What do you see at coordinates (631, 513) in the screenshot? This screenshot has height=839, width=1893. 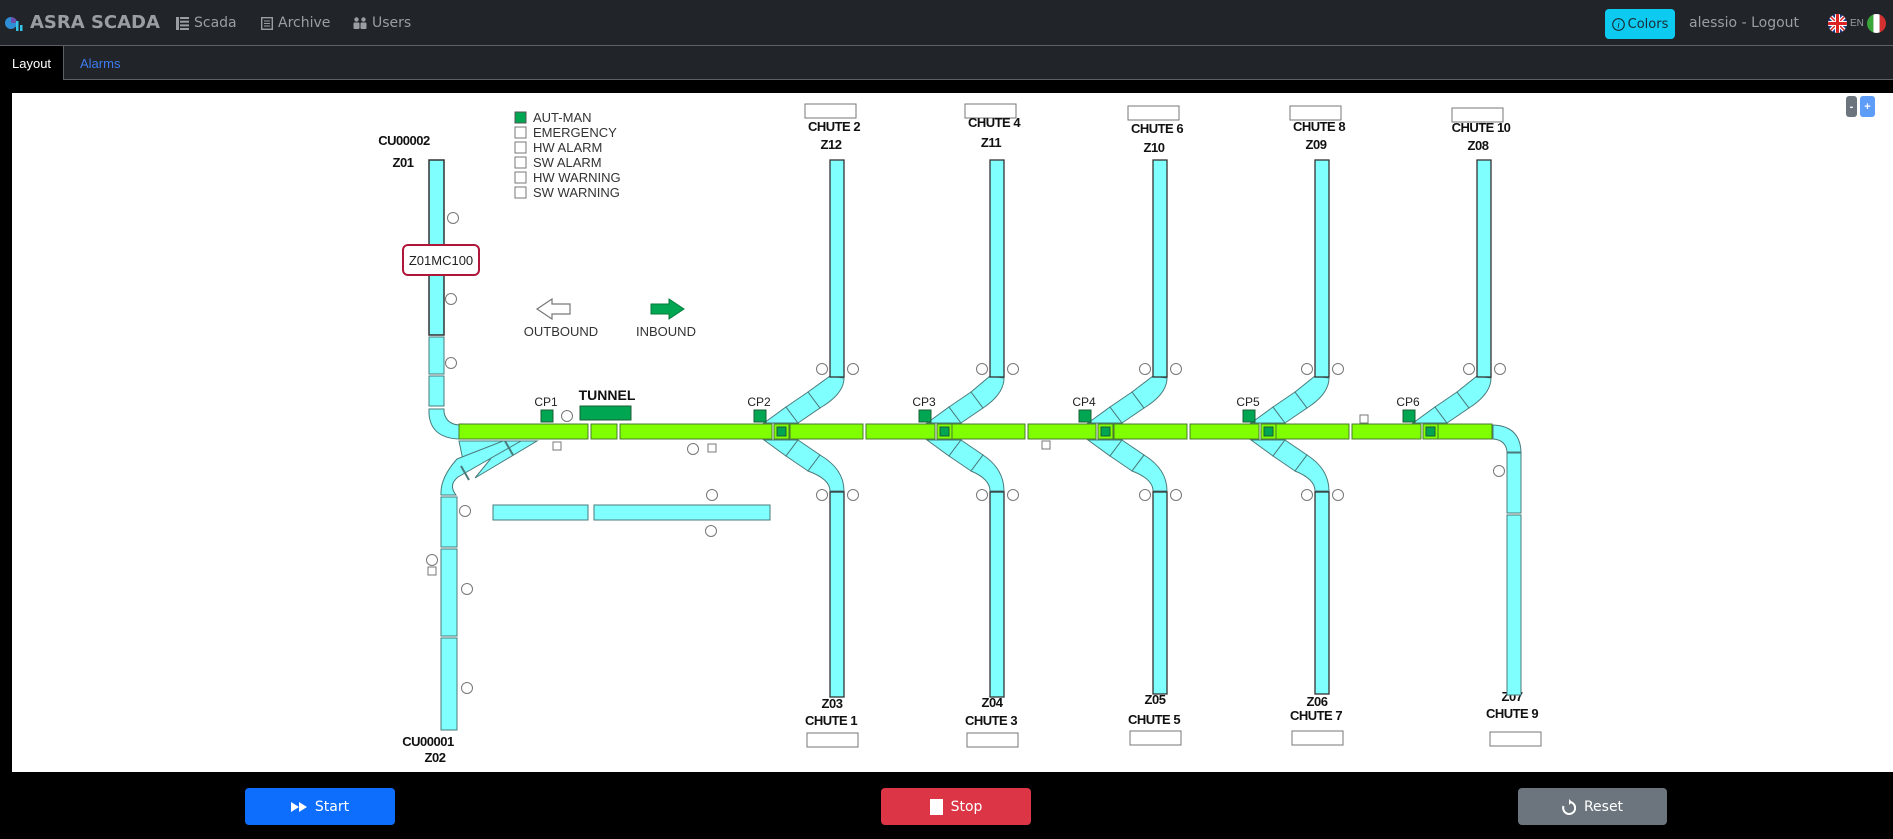 I see `return-conveyor` at bounding box center [631, 513].